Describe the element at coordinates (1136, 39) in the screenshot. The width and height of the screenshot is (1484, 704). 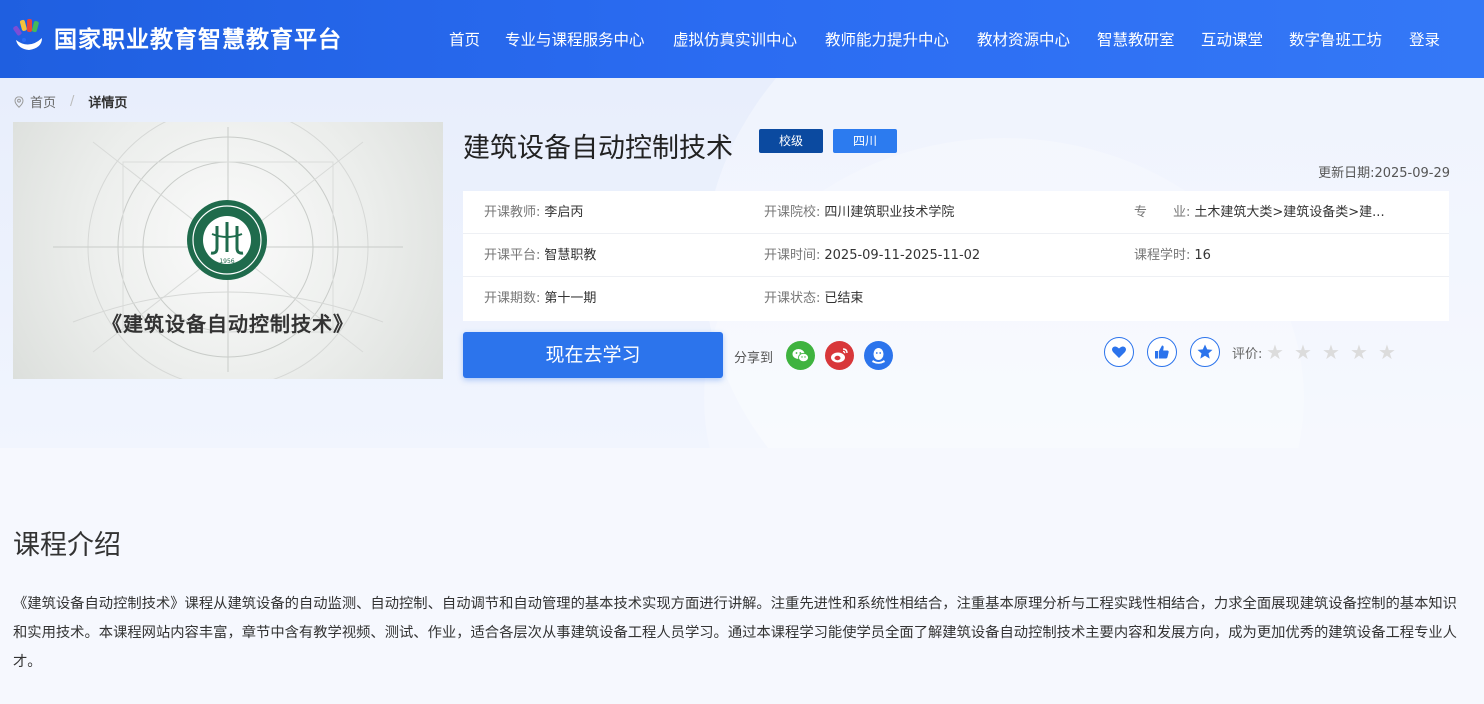
I see `nav-smart-research-room: 智慧教研室` at that location.